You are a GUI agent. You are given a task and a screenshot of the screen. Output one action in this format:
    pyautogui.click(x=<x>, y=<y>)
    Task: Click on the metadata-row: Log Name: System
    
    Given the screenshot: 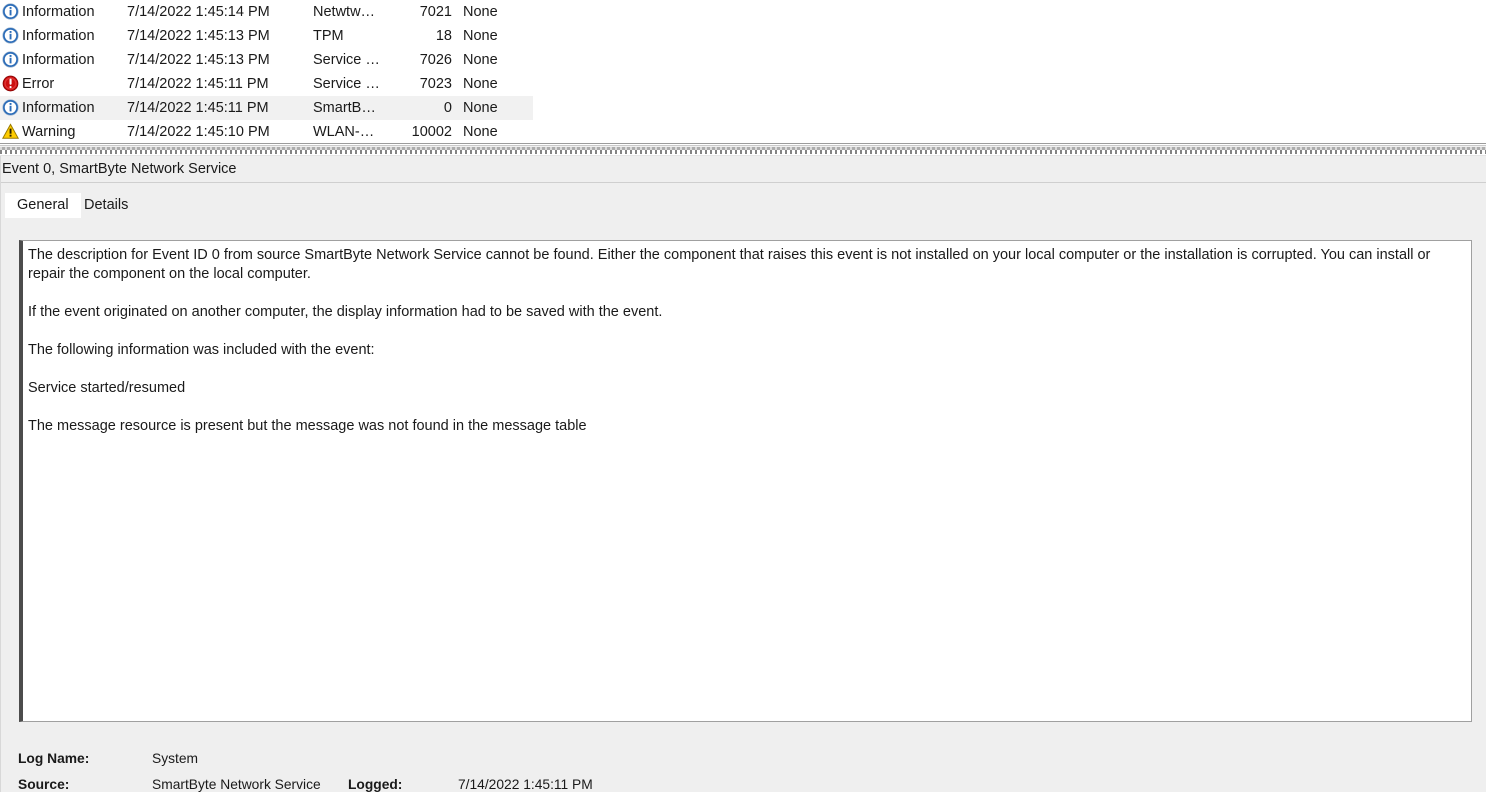 What is the action you would take?
    pyautogui.click(x=169, y=759)
    